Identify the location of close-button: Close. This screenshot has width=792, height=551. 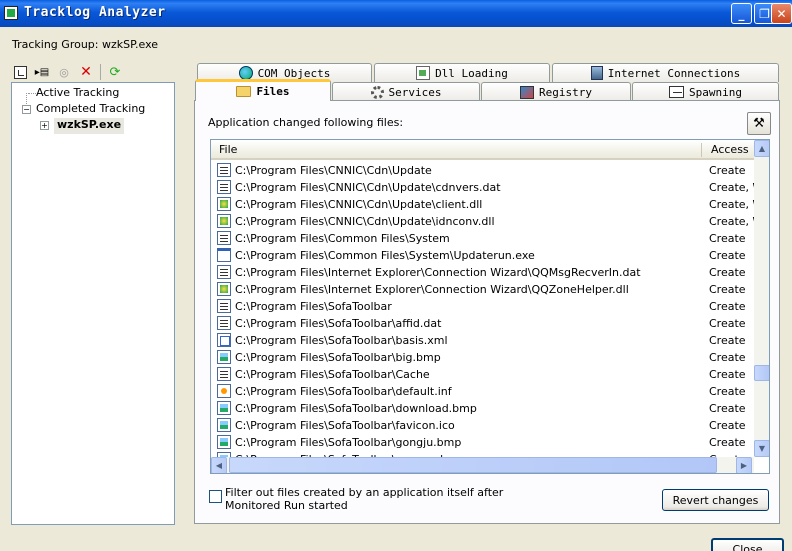
(747, 544).